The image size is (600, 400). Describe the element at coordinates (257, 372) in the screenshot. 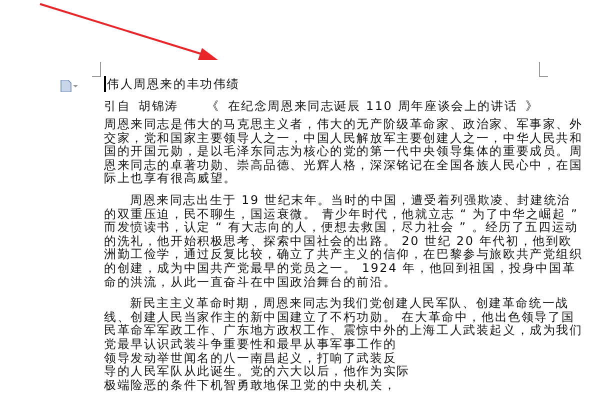

I see `text-line: 导的人民军队从此诞生。党的六大以后，他作为实际` at that location.